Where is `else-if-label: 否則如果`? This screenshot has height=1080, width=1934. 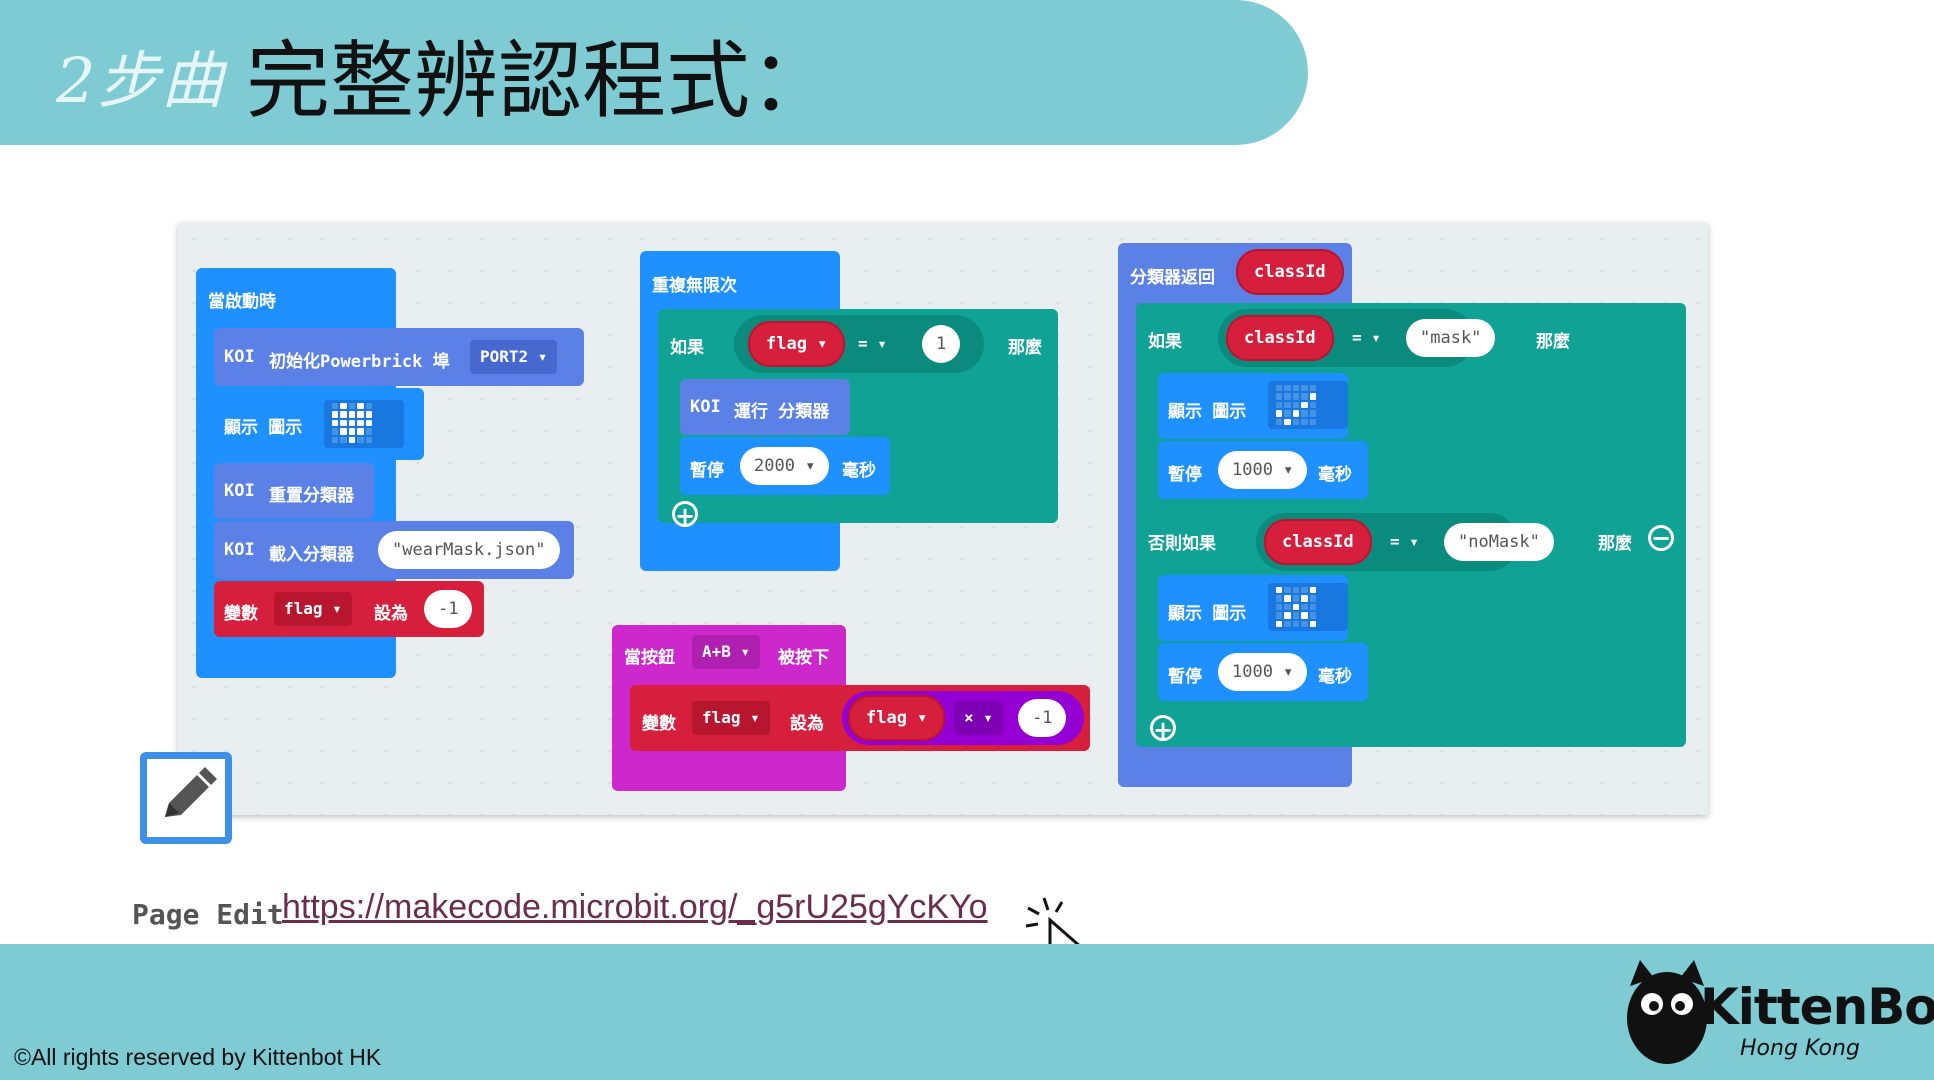 else-if-label: 否則如果 is located at coordinates (1182, 544).